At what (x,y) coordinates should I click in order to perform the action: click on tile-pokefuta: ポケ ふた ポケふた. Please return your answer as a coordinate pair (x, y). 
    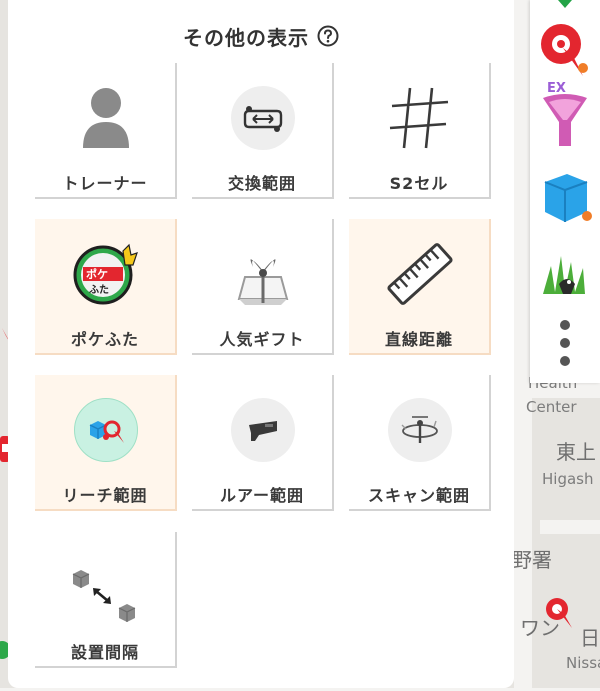
    Looking at the image, I should click on (106, 287).